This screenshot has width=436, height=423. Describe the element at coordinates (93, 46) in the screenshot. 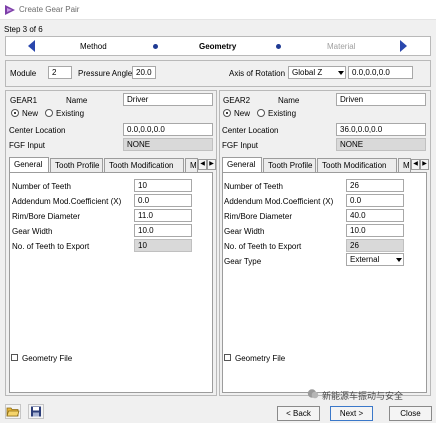

I see `step-method: Method` at that location.